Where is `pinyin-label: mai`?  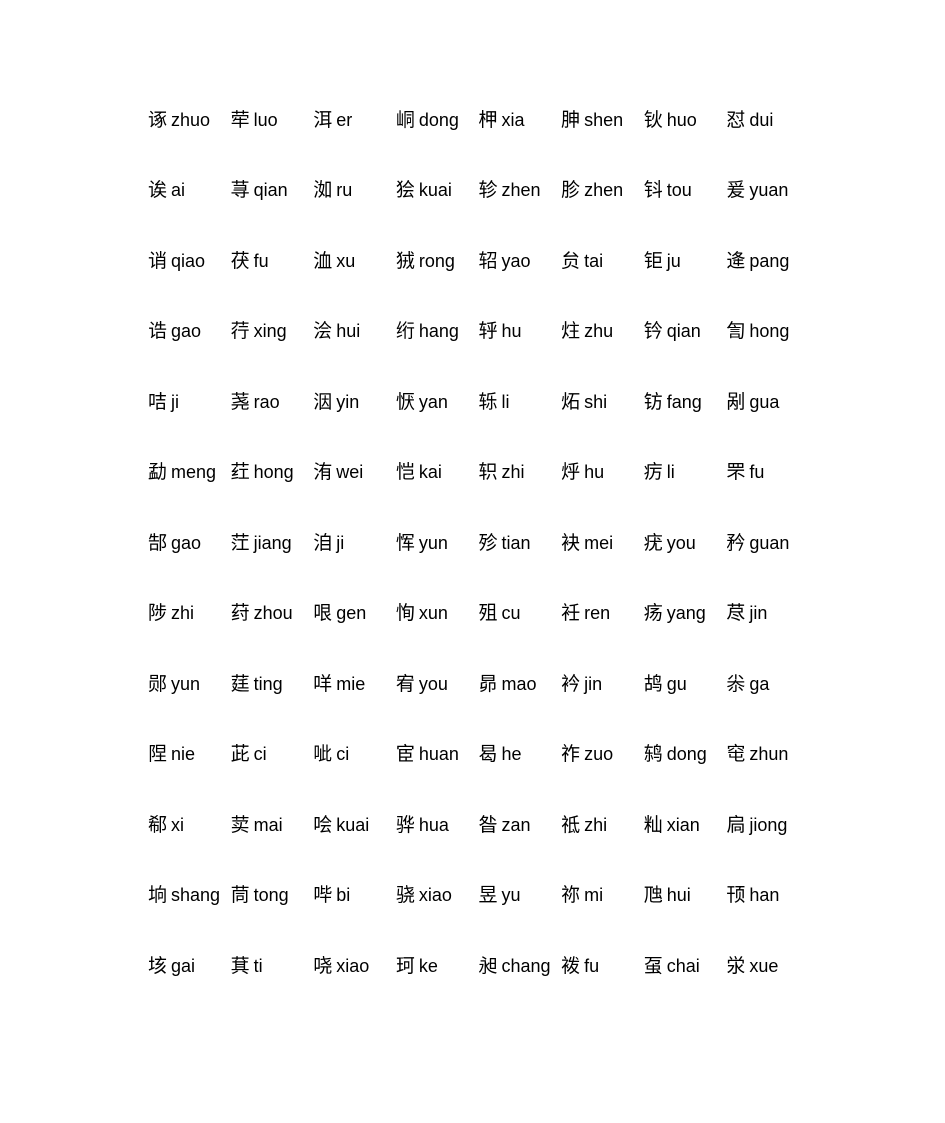
pinyin-label: mai is located at coordinates (268, 824).